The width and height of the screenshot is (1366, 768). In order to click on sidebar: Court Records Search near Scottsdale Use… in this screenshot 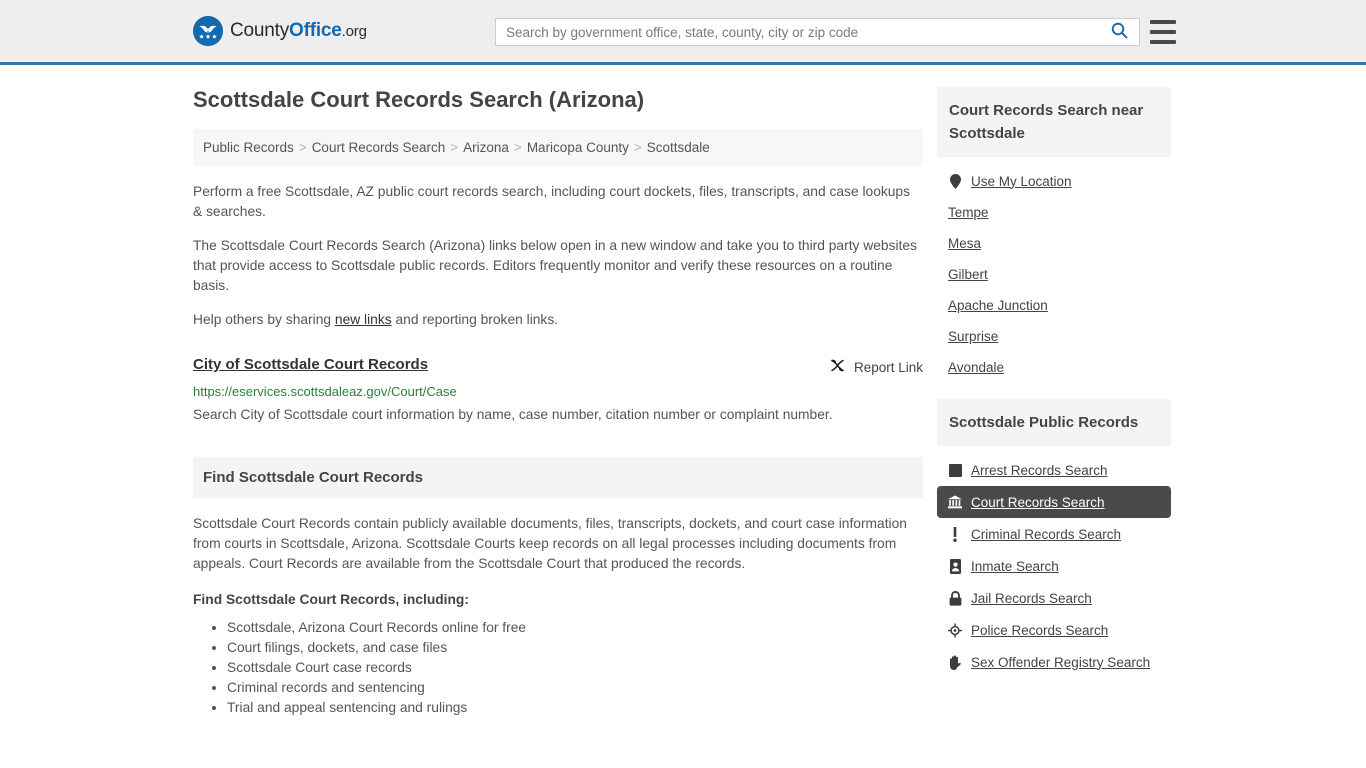, I will do `click(1054, 402)`.